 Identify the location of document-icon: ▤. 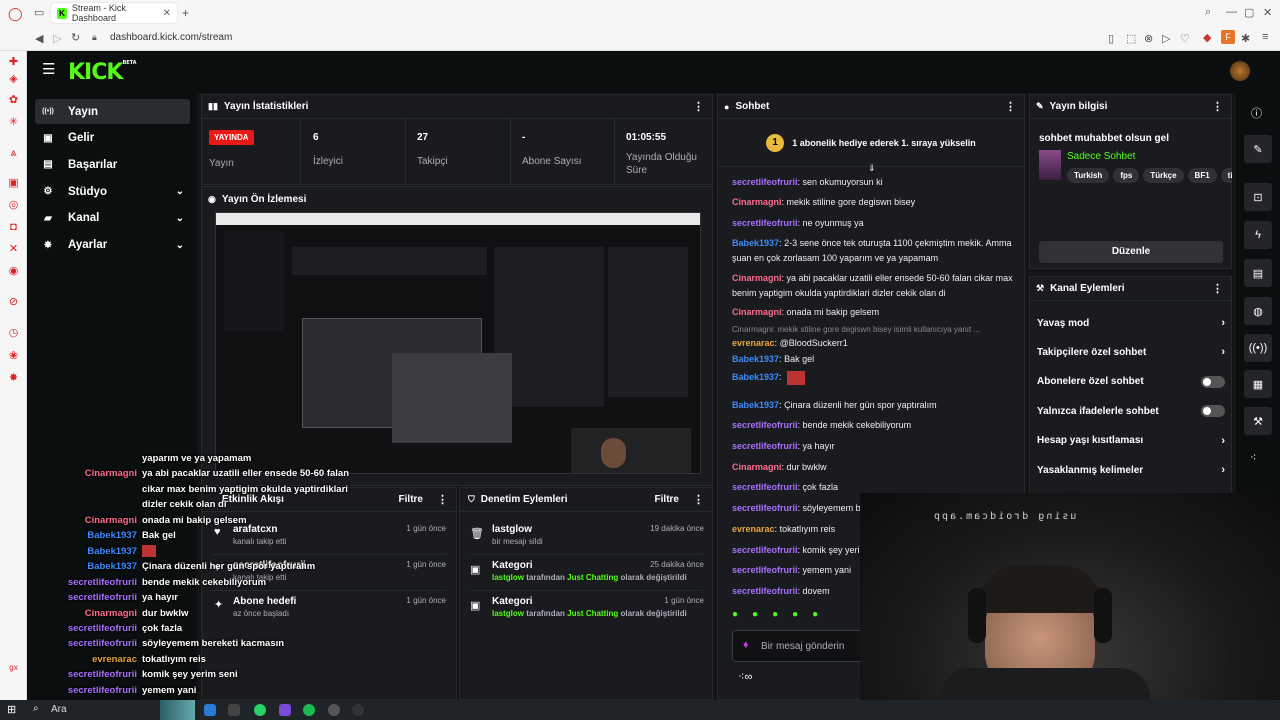
(1258, 273).